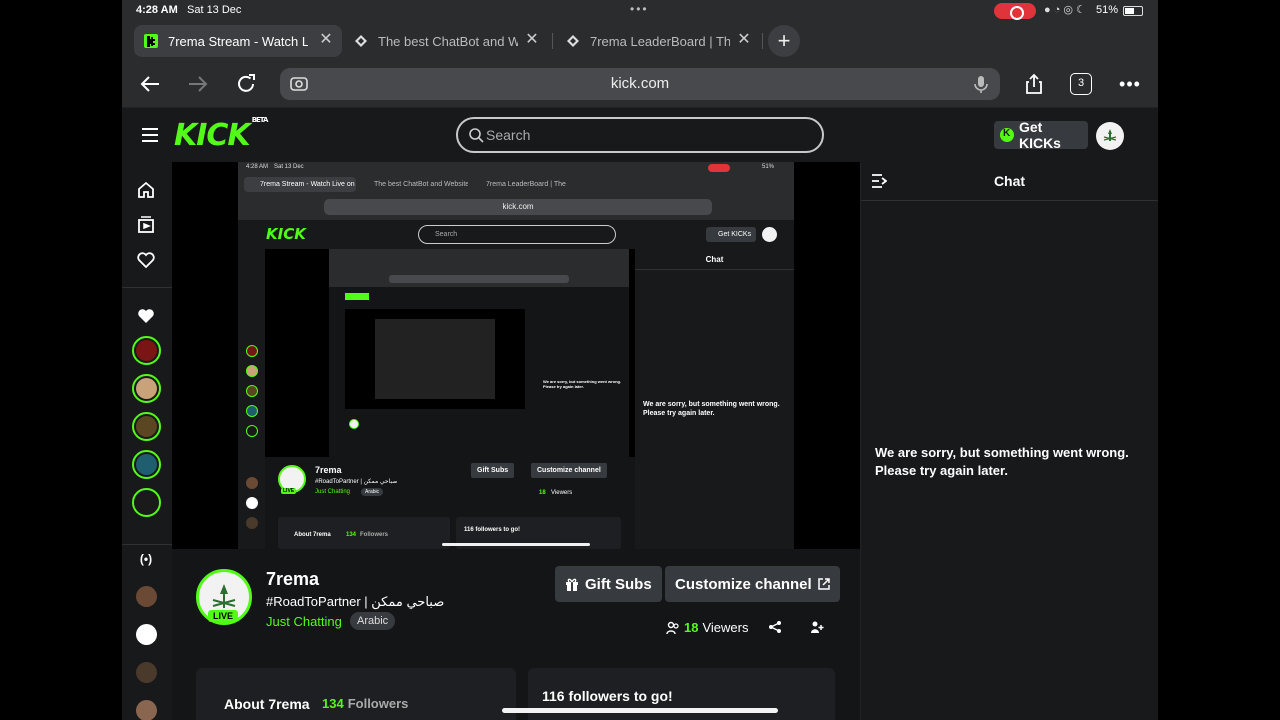 This screenshot has height=720, width=1280. Describe the element at coordinates (257, 167) in the screenshot. I see `video-status-time: 4:28 AM` at that location.